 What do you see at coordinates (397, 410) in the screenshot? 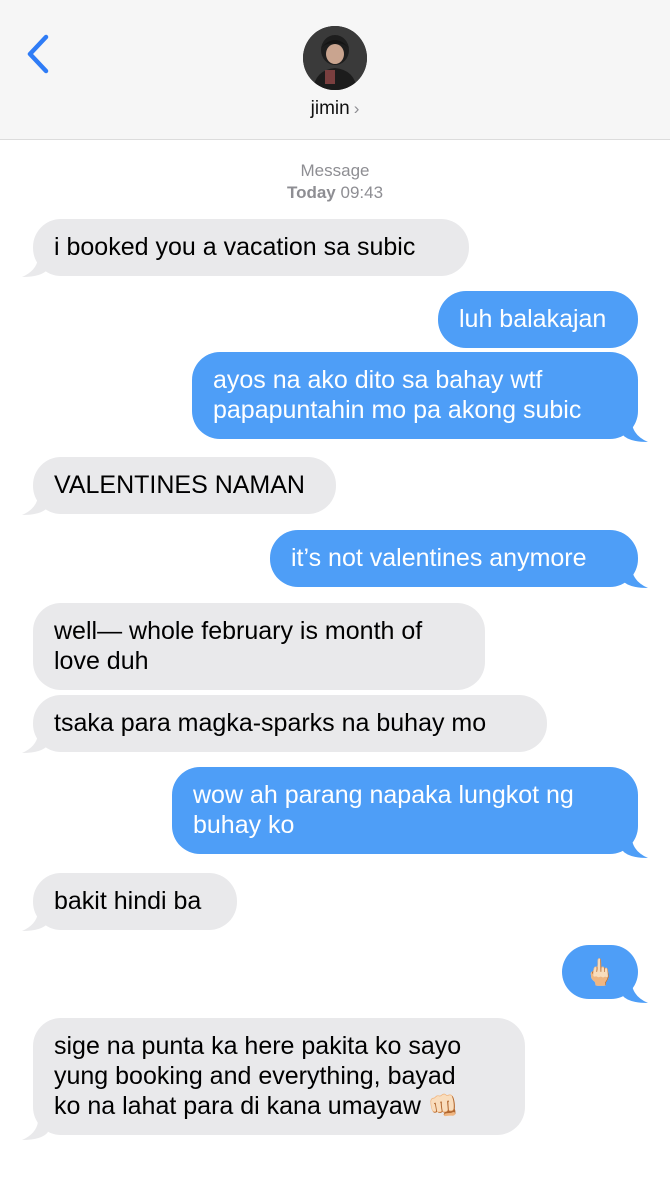
I see `message-text-line: papapuntahin mo pa akong subic` at bounding box center [397, 410].